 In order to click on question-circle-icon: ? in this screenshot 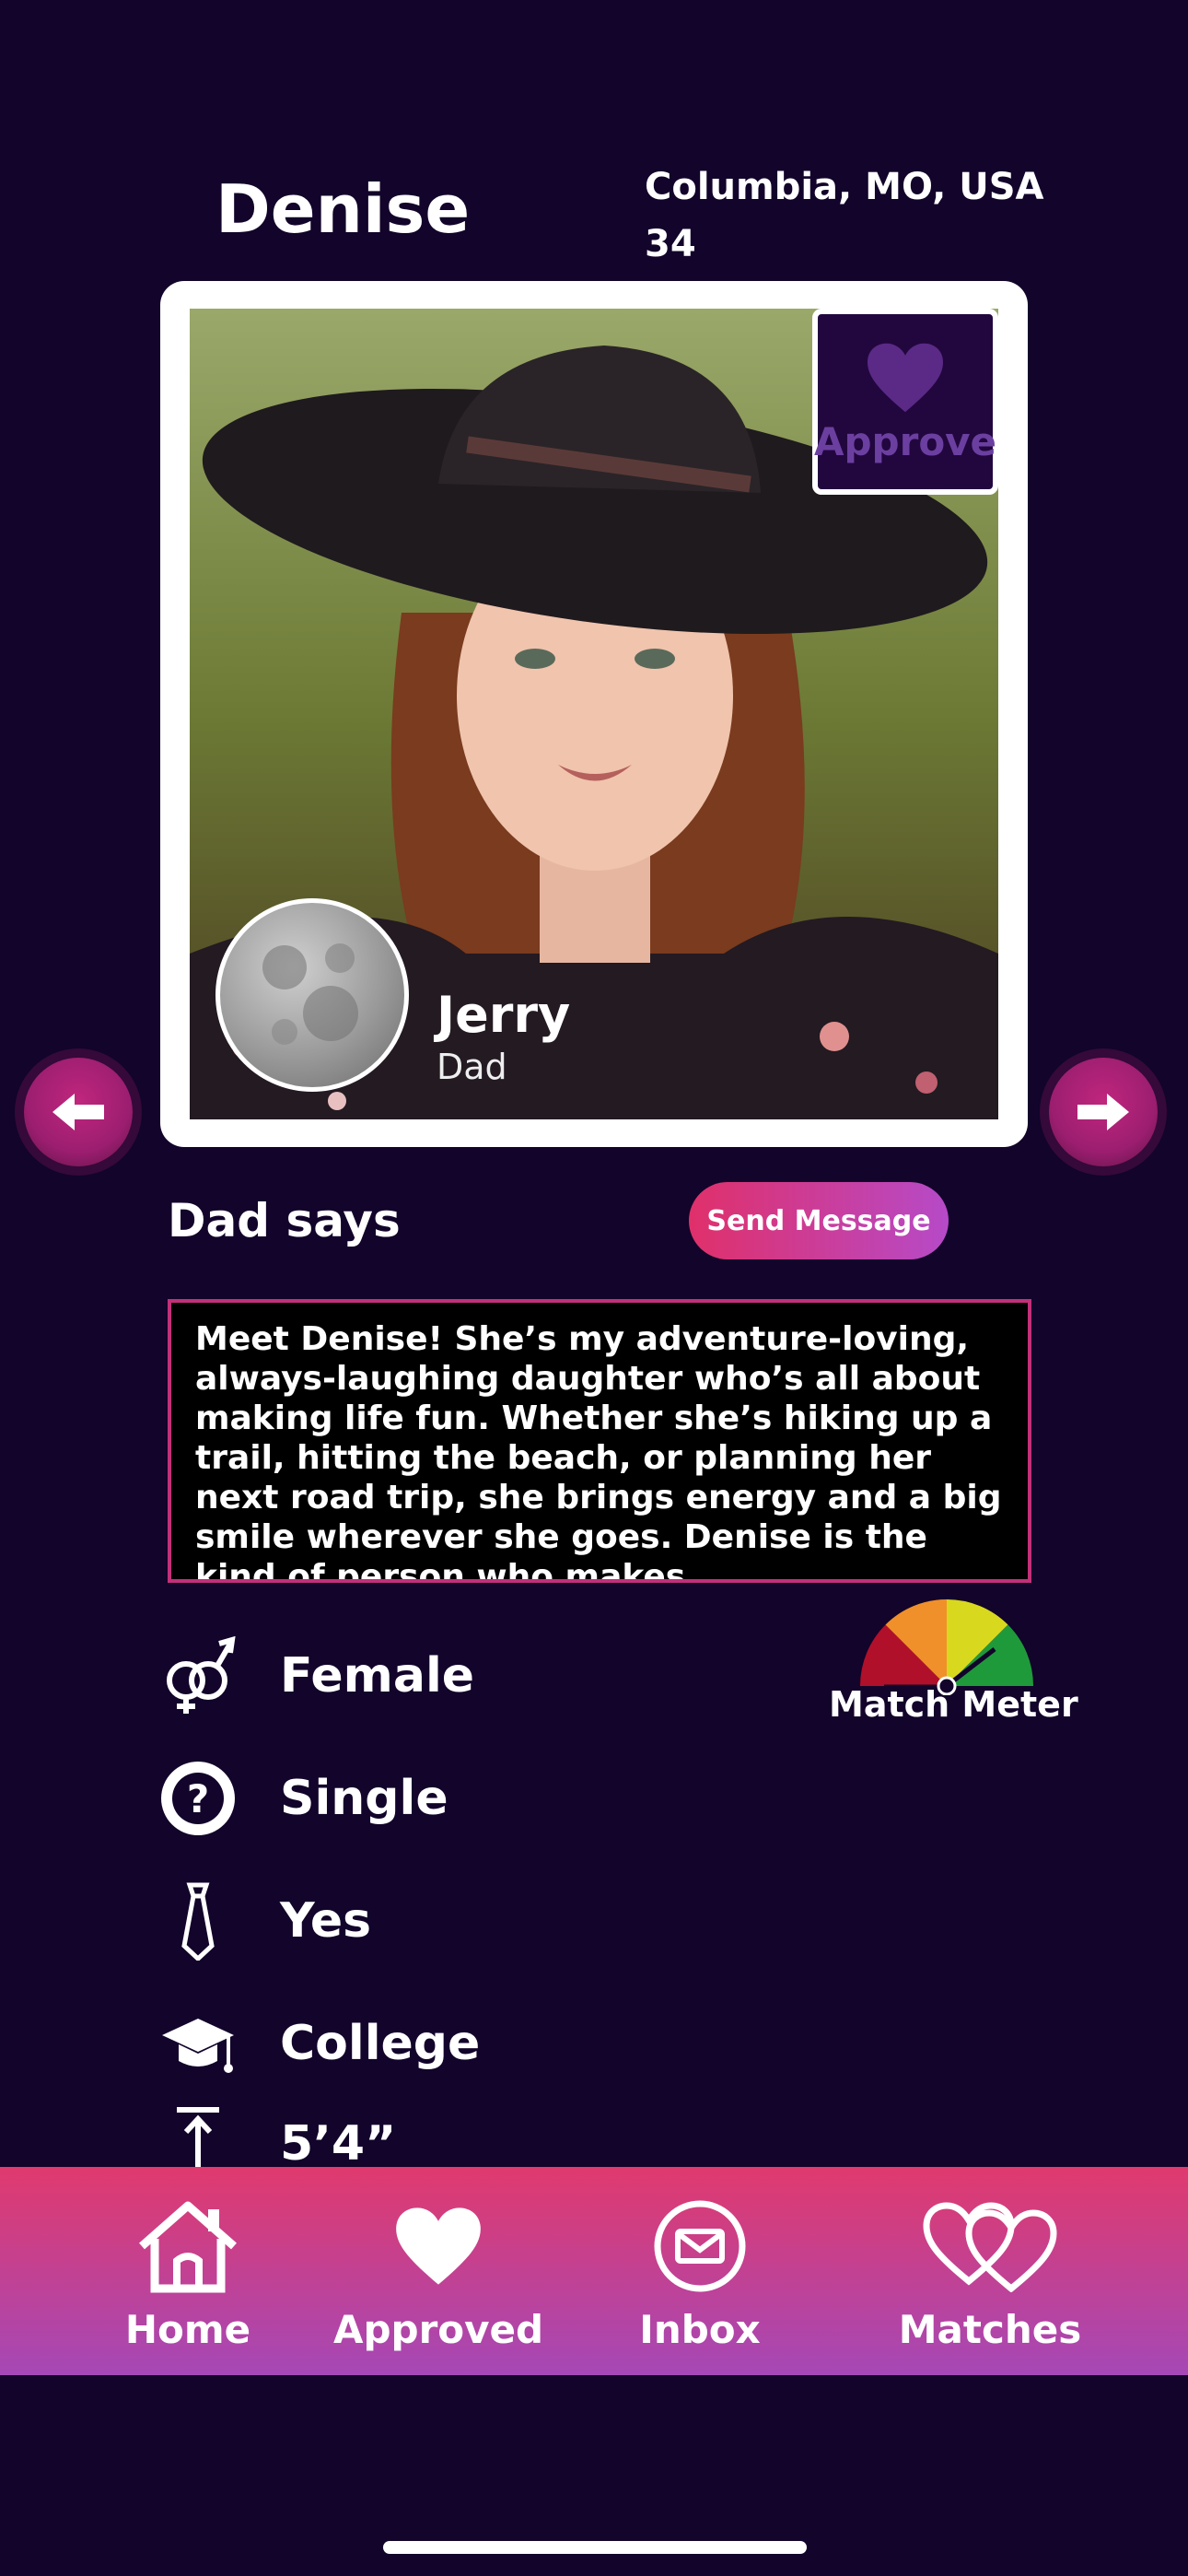, I will do `click(198, 1798)`.